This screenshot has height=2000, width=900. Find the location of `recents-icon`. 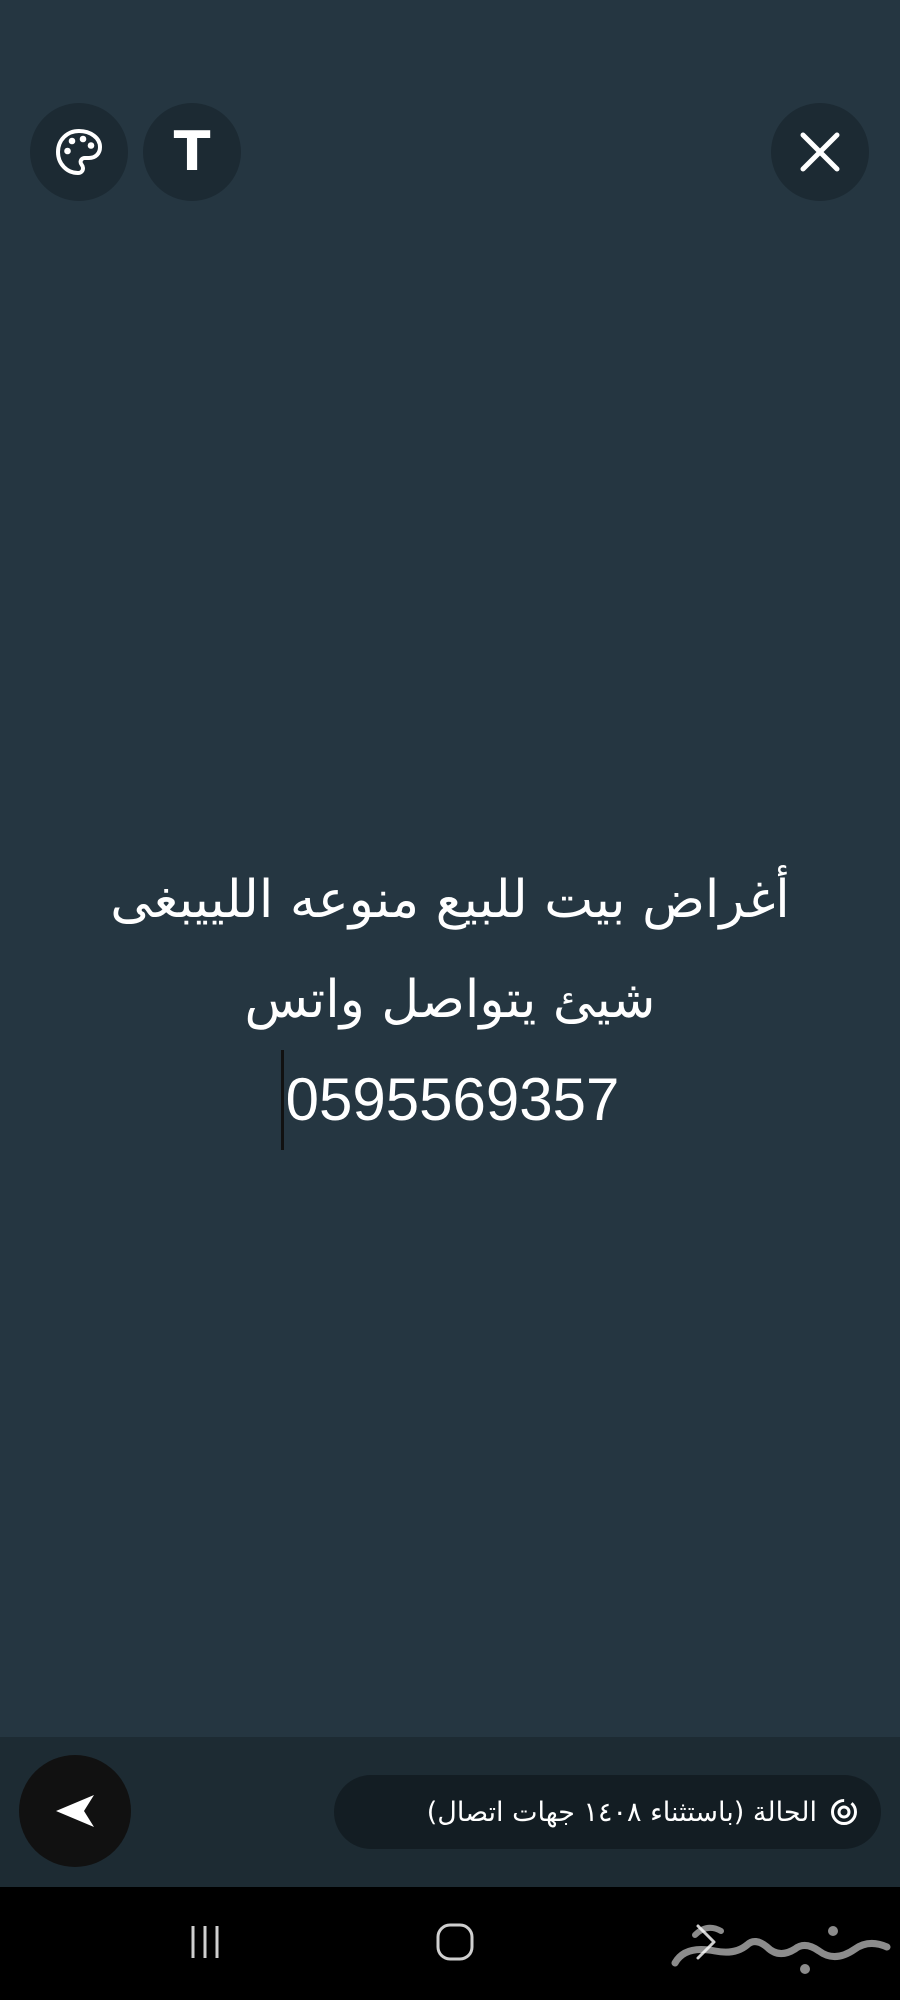

recents-icon is located at coordinates (205, 1942).